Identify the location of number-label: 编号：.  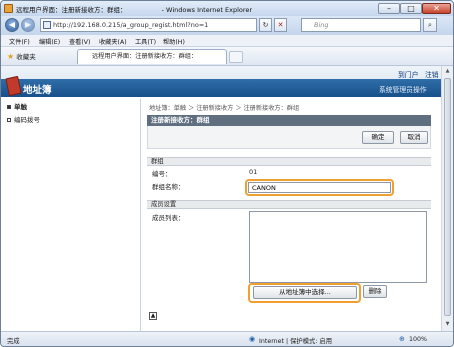
(162, 174).